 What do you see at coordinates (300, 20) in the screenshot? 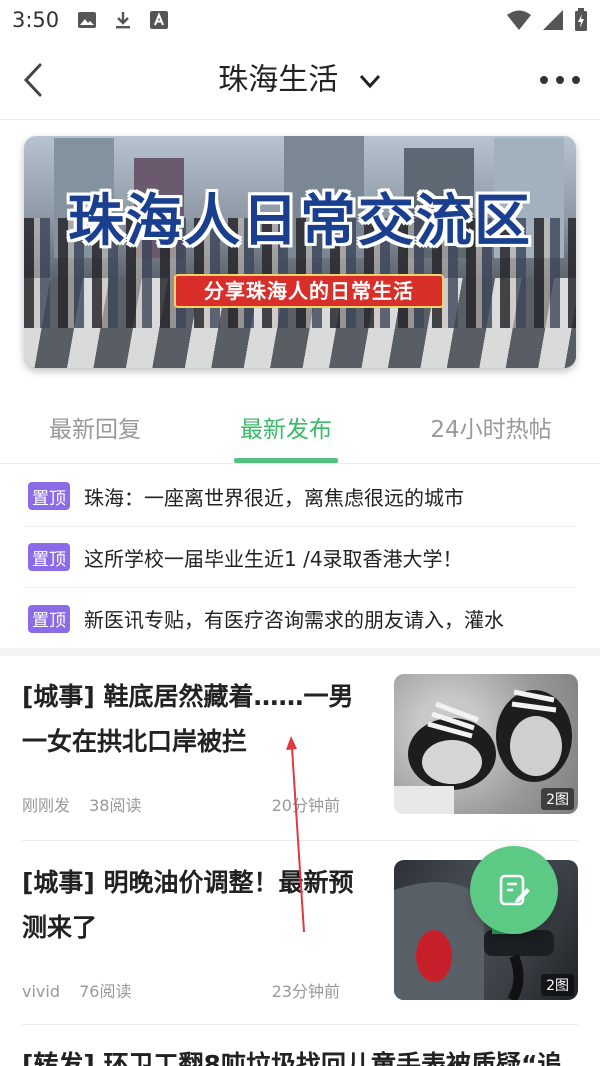
I see `status-bar: 3:50` at bounding box center [300, 20].